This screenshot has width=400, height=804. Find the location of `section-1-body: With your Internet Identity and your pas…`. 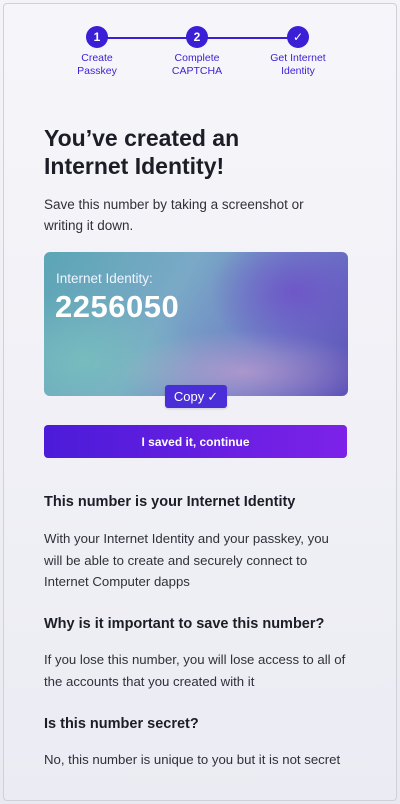

section-1-body: With your Internet Identity and your pas… is located at coordinates (186, 560).